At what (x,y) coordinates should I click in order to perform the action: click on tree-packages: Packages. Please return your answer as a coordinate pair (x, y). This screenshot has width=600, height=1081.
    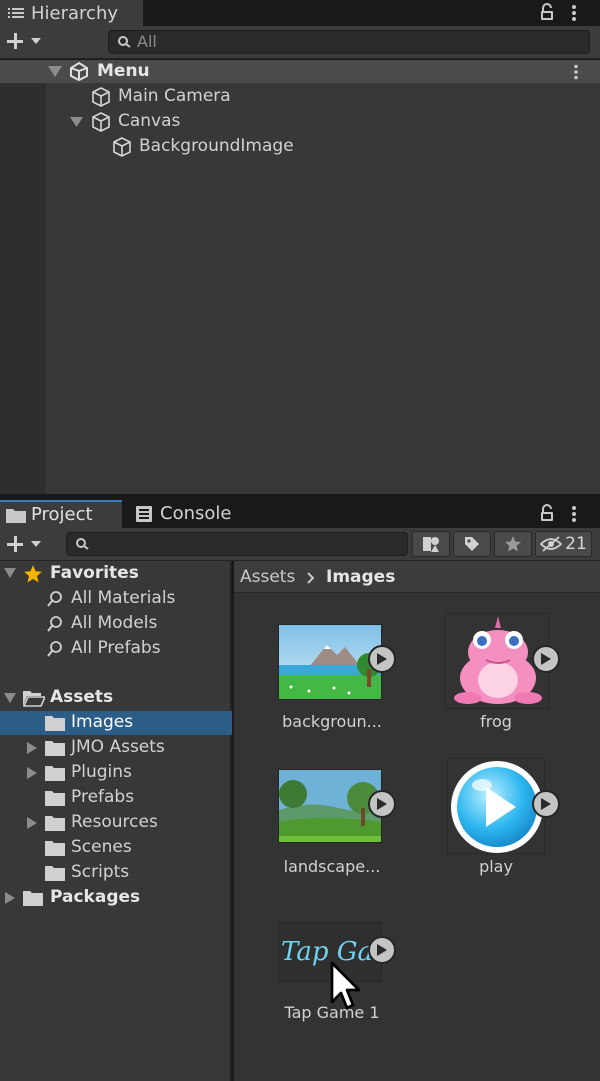
    Looking at the image, I should click on (116, 898).